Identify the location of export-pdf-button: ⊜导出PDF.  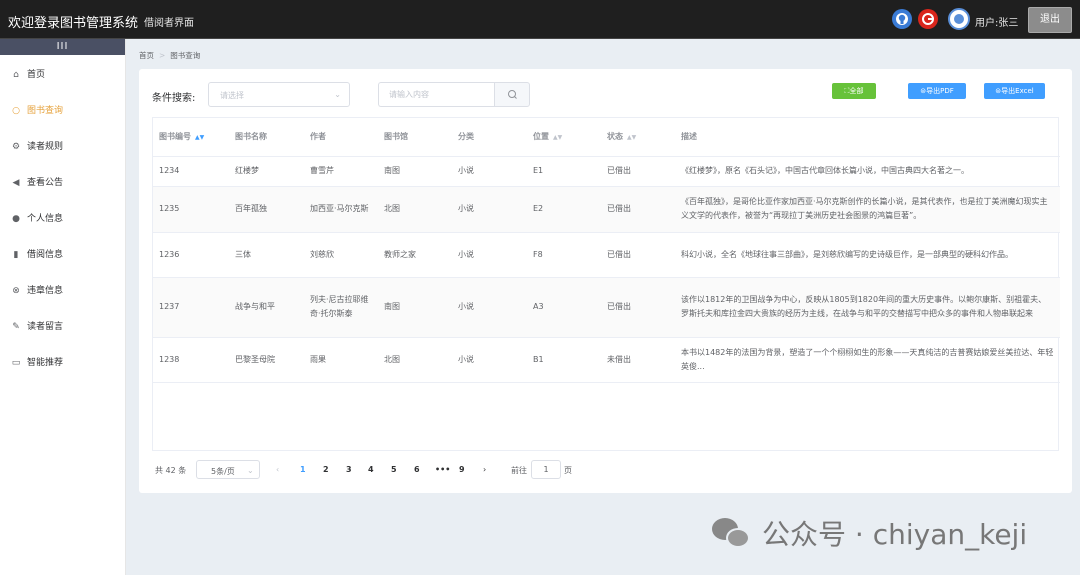
(937, 91).